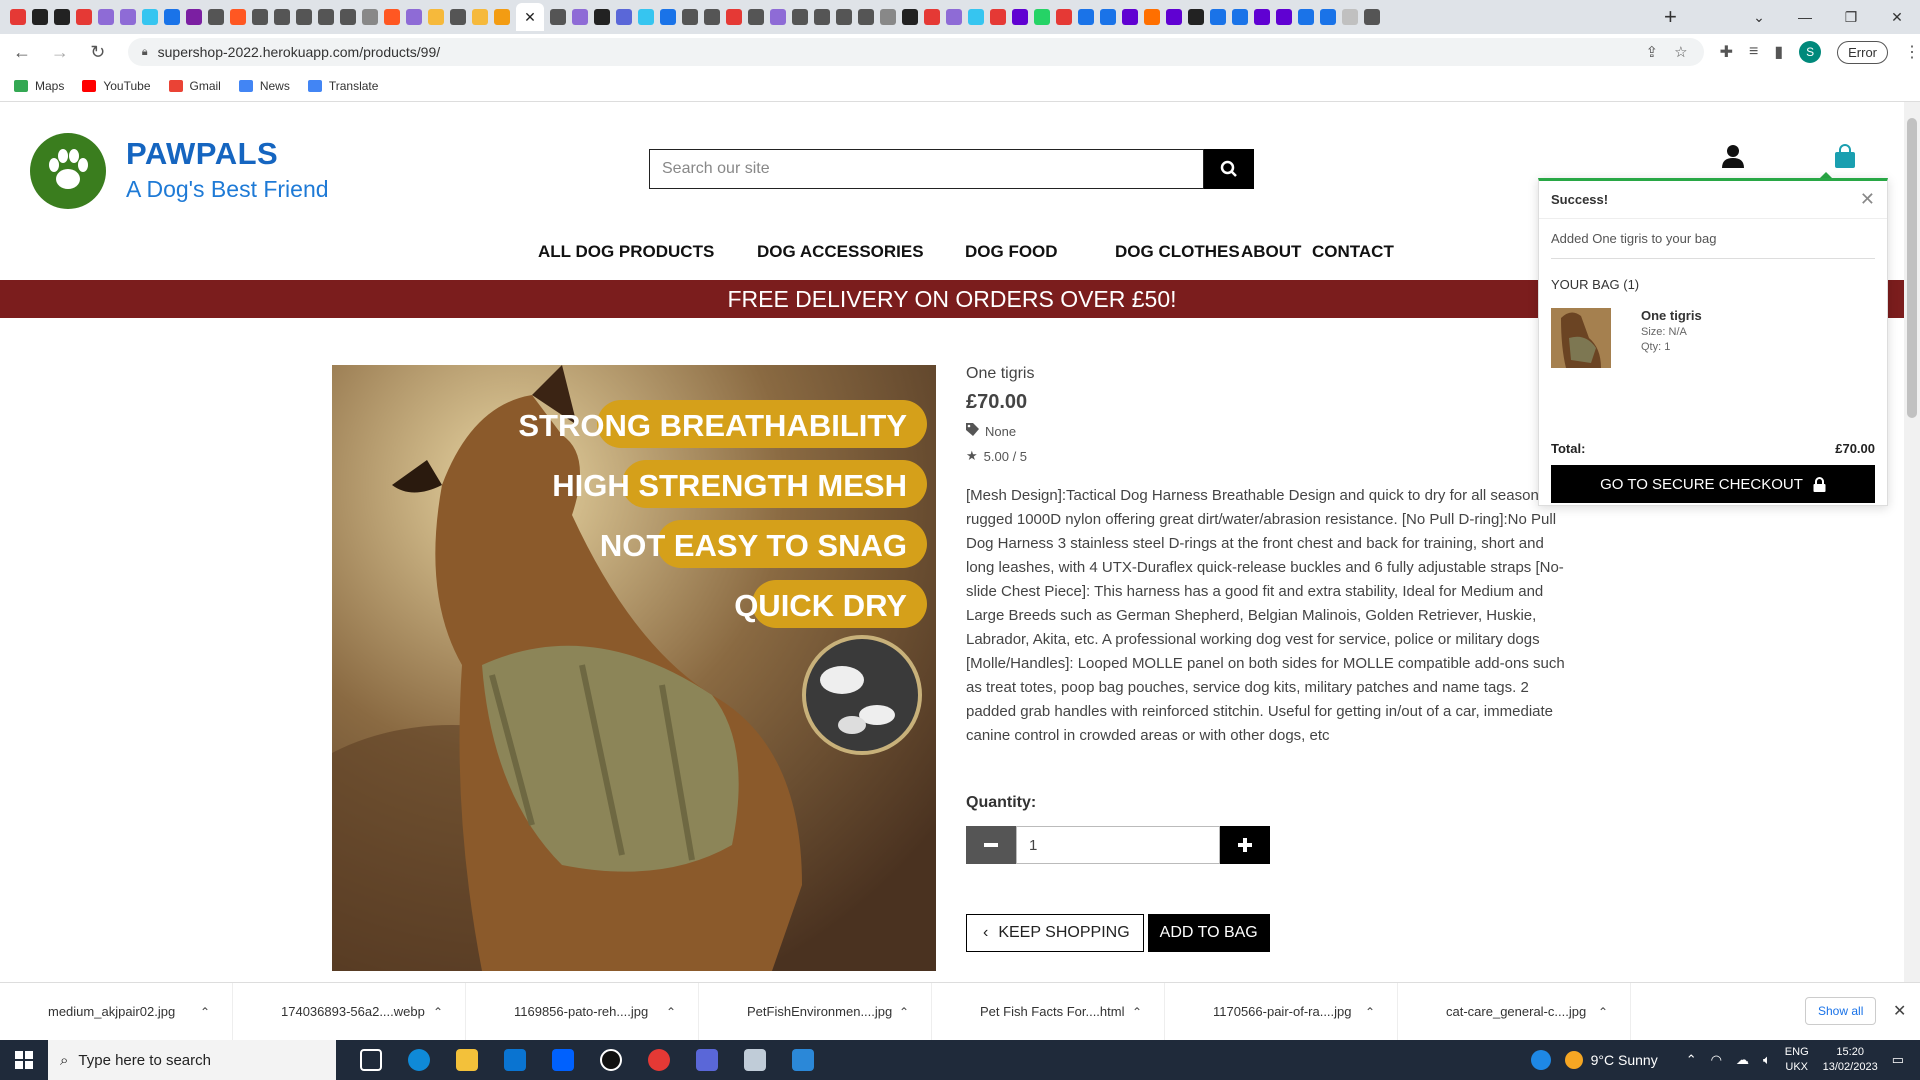 The width and height of the screenshot is (1920, 1080). What do you see at coordinates (659, 1060) in the screenshot?
I see `chrome-icon` at bounding box center [659, 1060].